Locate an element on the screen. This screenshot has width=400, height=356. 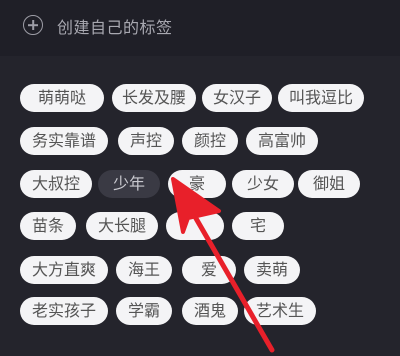
create-tag-label: 创建自己的标签 is located at coordinates (115, 26).